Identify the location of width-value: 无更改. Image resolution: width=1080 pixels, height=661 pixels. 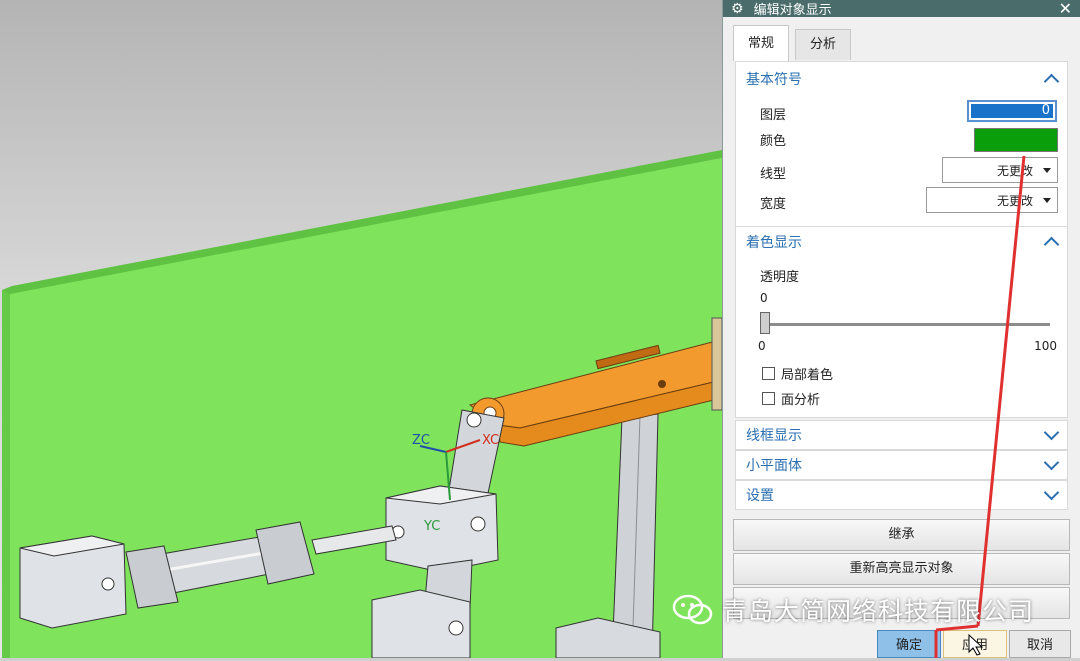
(1014, 200).